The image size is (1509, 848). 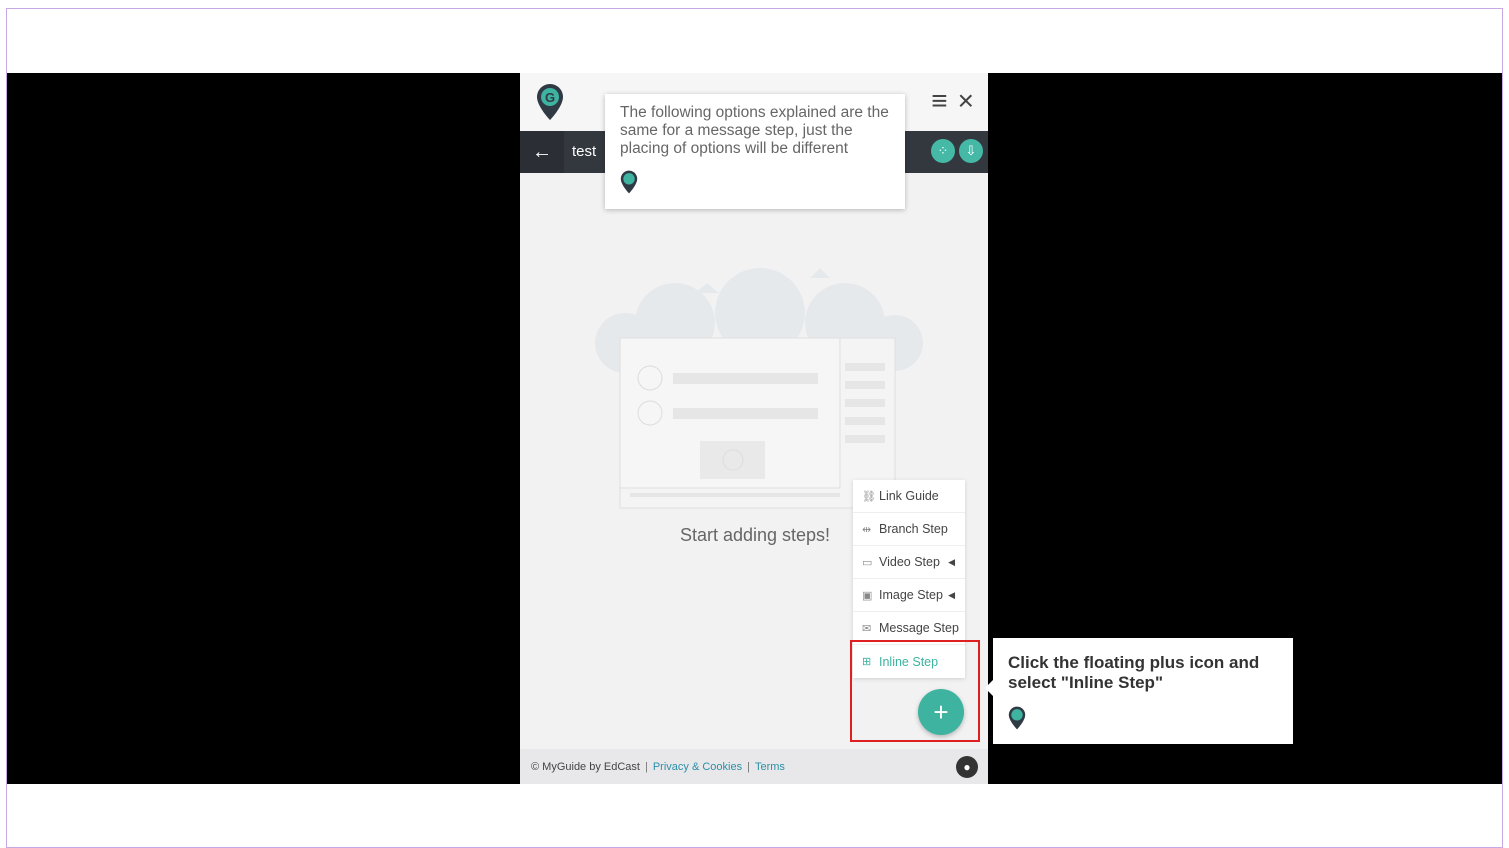 What do you see at coordinates (542, 152) in the screenshot?
I see `back-button: ←` at bounding box center [542, 152].